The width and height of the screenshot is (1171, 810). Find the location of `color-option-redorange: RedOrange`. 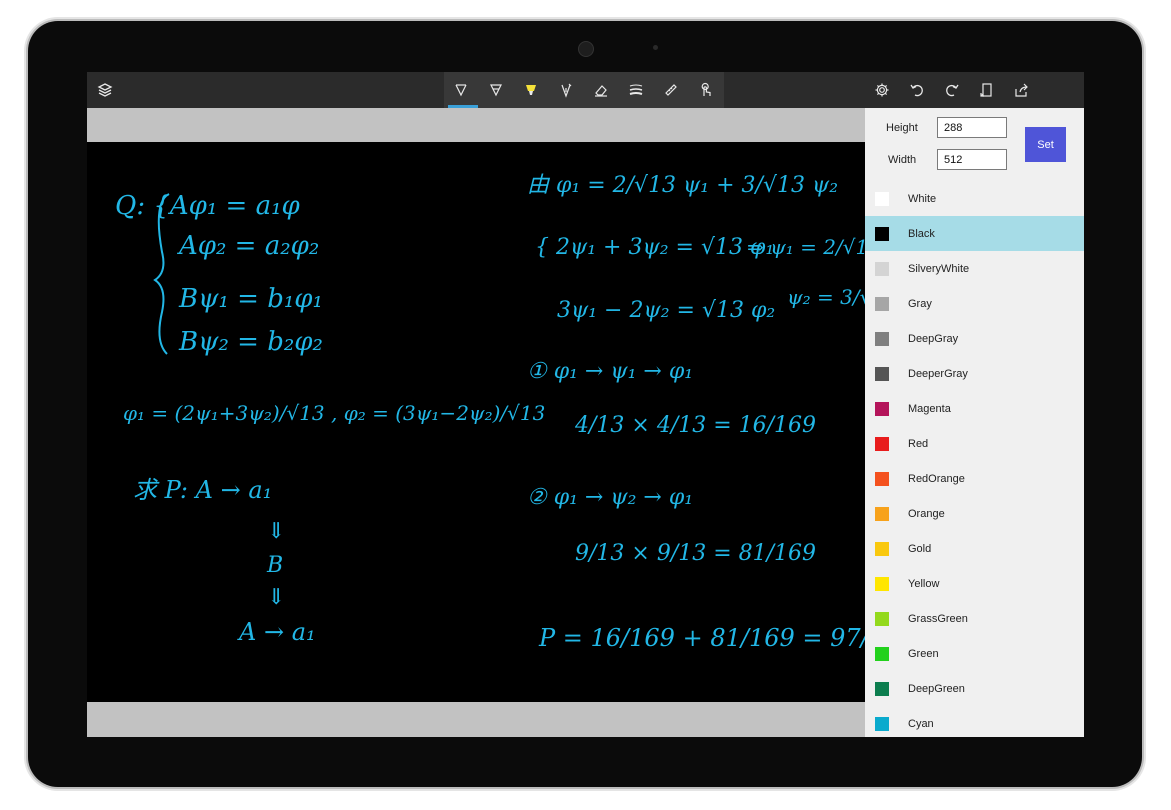

color-option-redorange: RedOrange is located at coordinates (974, 478).